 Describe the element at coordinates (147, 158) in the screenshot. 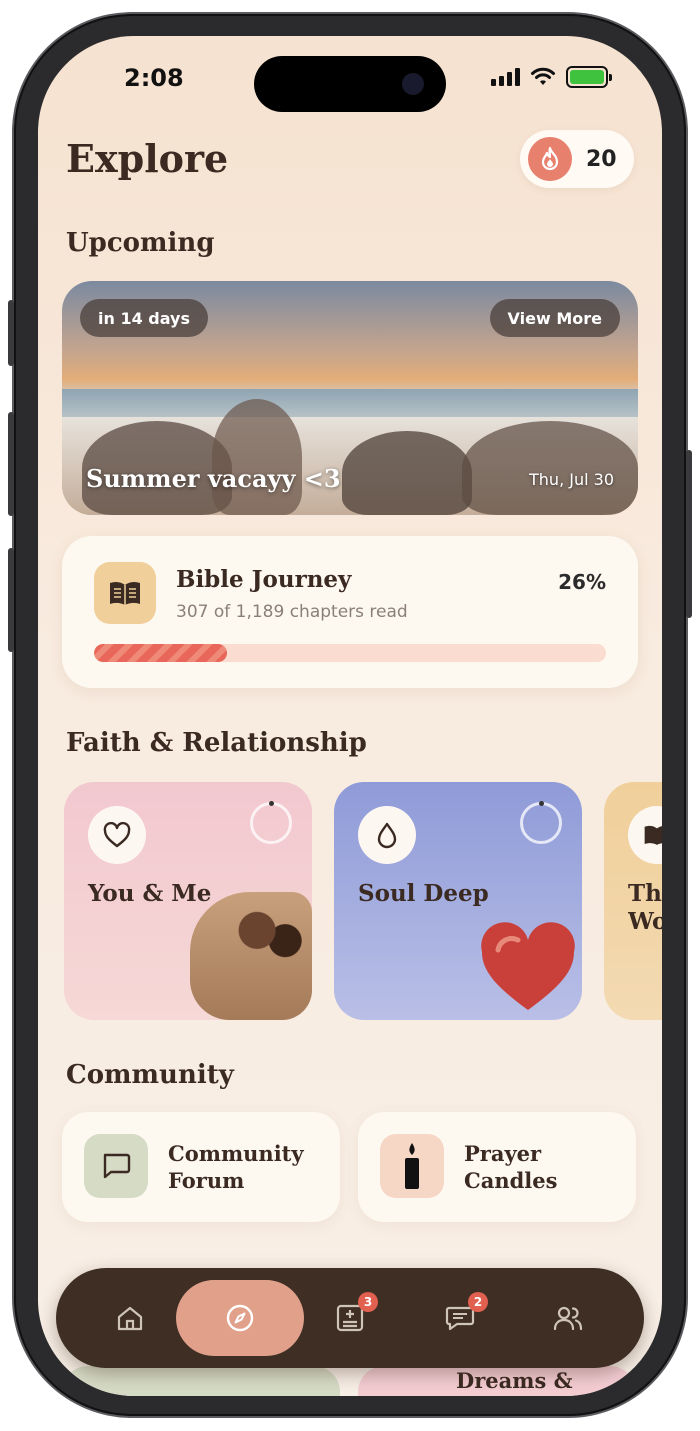

I see `page-title: Explore` at that location.